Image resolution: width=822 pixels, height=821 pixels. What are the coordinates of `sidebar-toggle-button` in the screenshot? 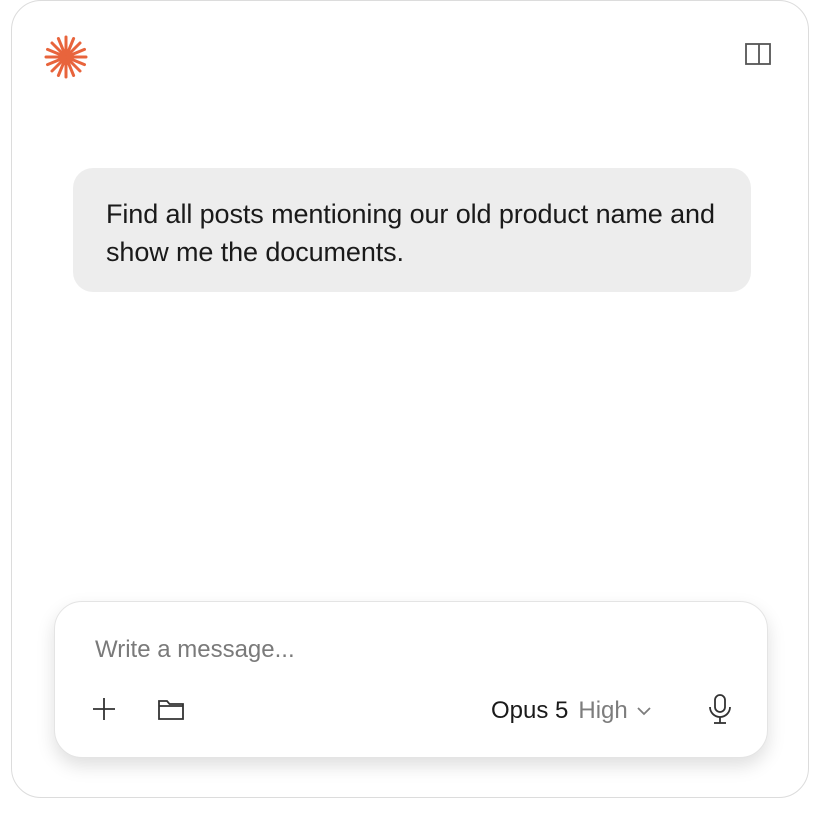 It's located at (758, 56).